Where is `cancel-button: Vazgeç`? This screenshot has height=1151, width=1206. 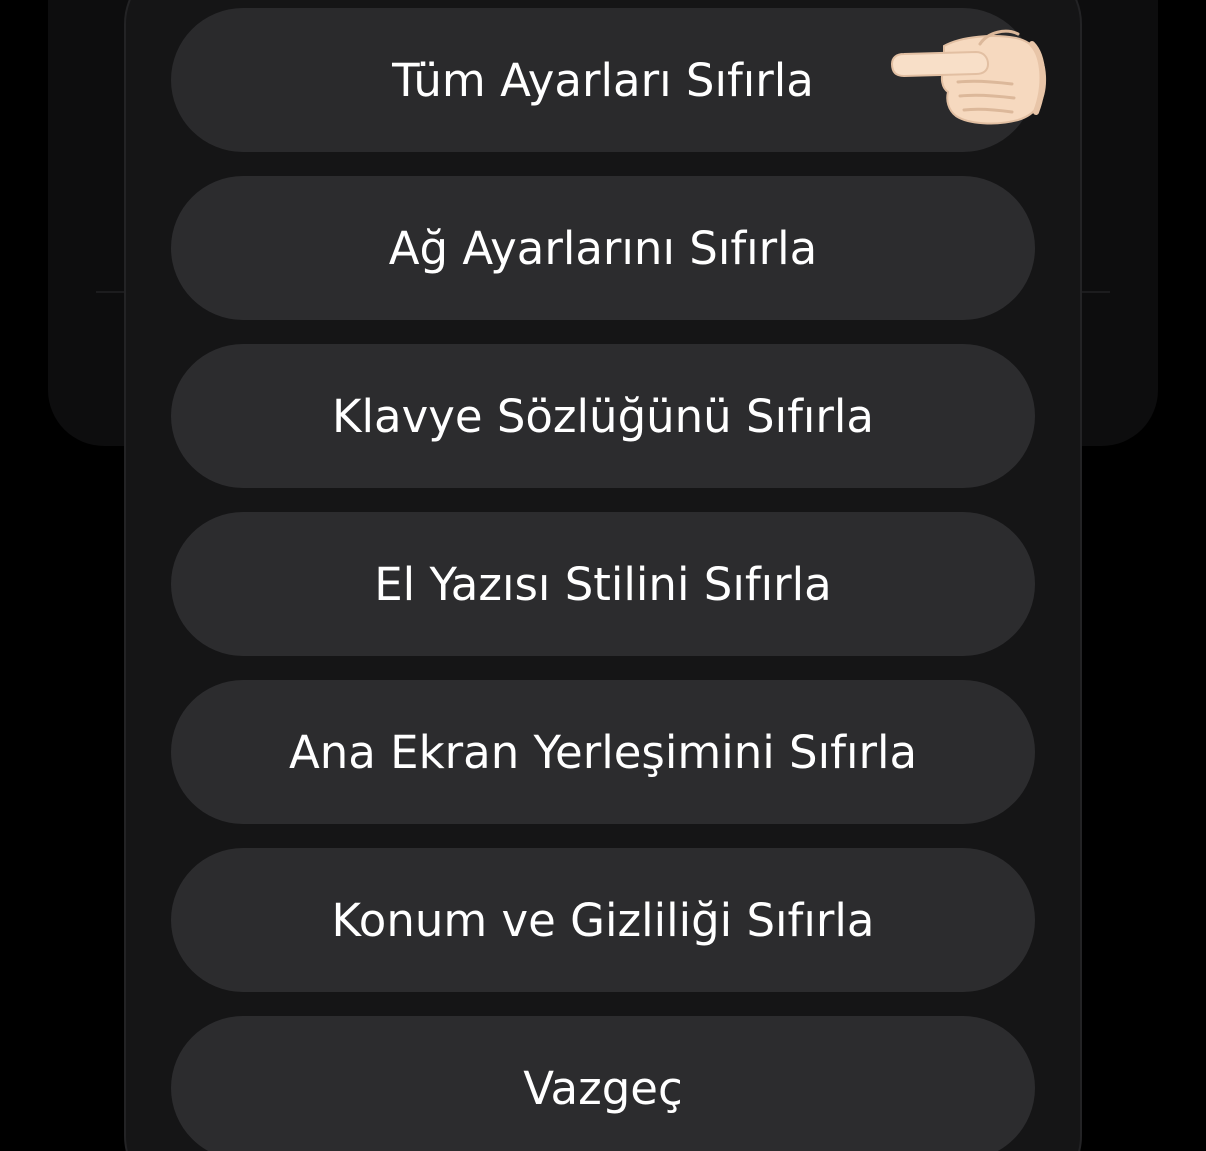
cancel-button: Vazgeç is located at coordinates (603, 1083).